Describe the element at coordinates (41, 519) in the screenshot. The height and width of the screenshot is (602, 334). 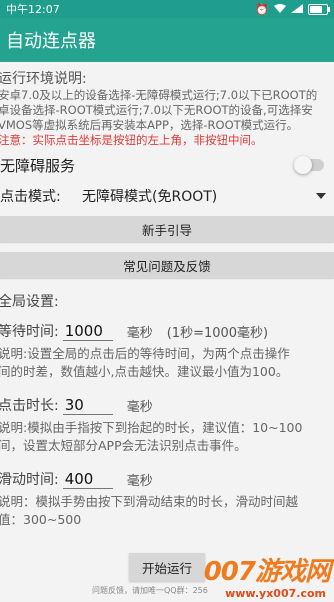
I see `swipe-duration-desc: 值：300~500` at that location.